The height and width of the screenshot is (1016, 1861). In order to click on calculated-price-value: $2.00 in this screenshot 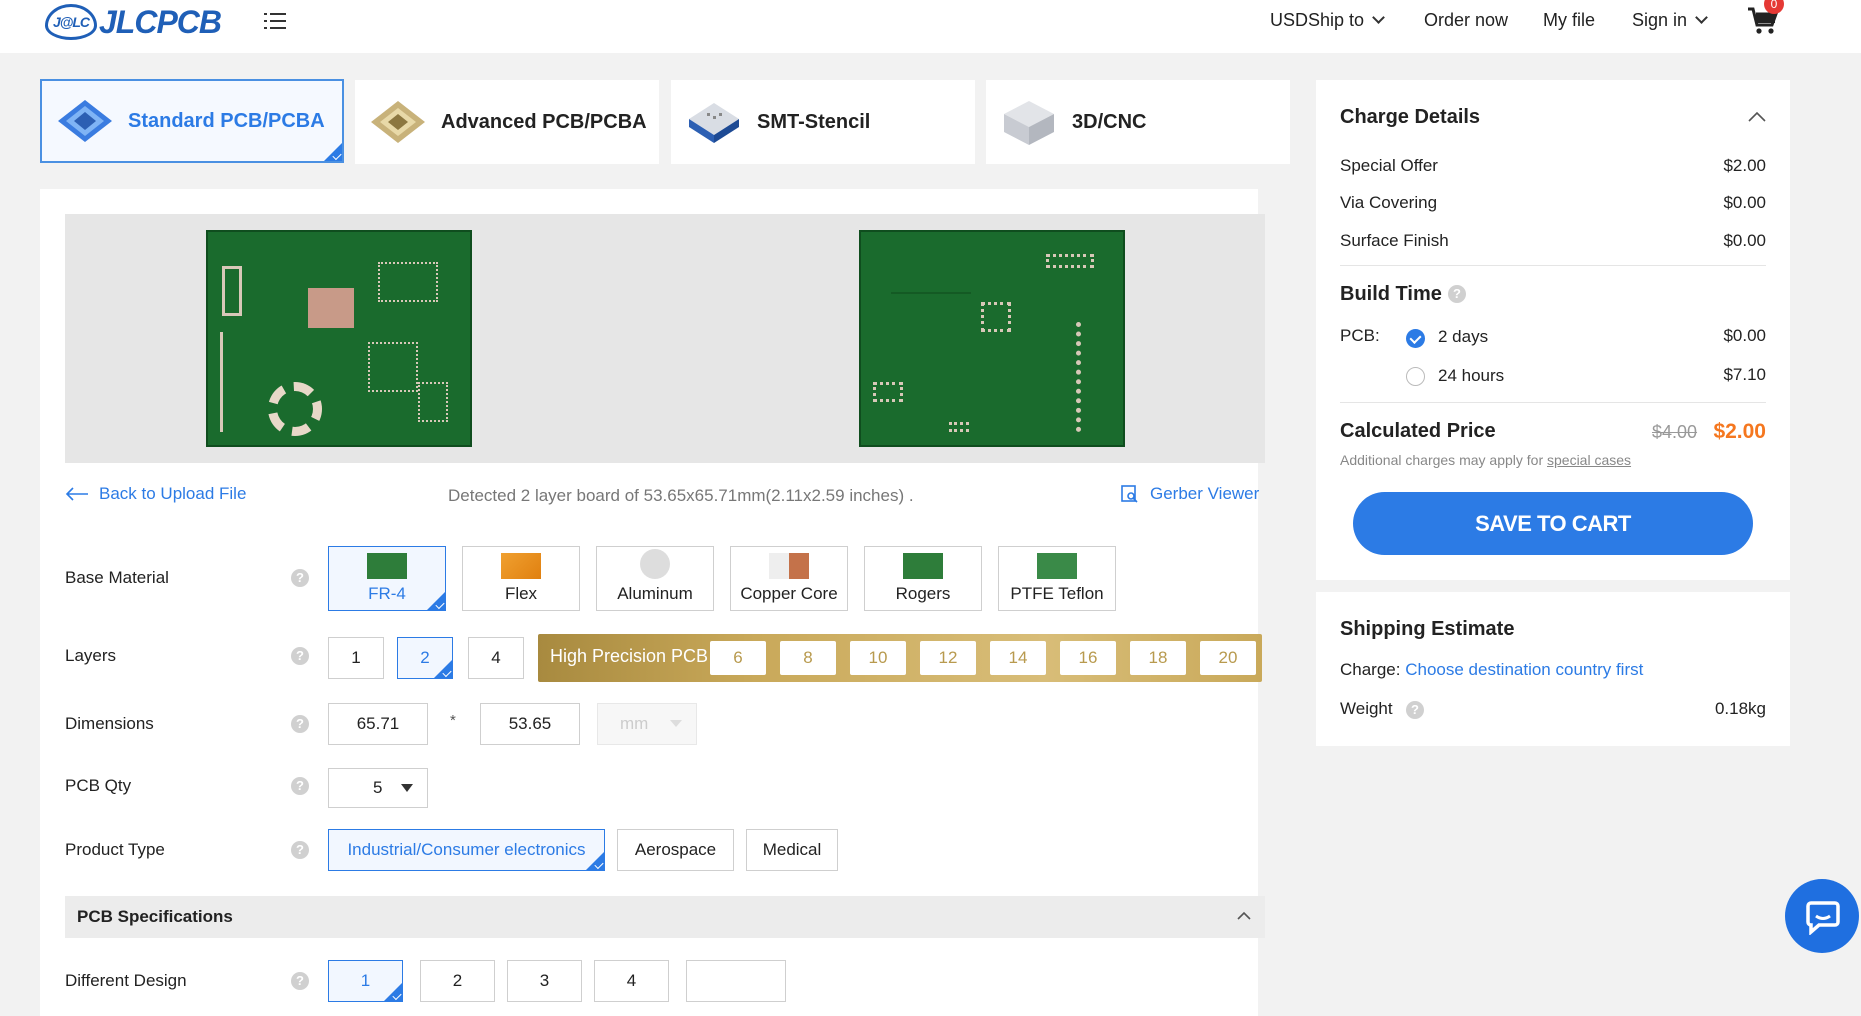, I will do `click(1739, 431)`.